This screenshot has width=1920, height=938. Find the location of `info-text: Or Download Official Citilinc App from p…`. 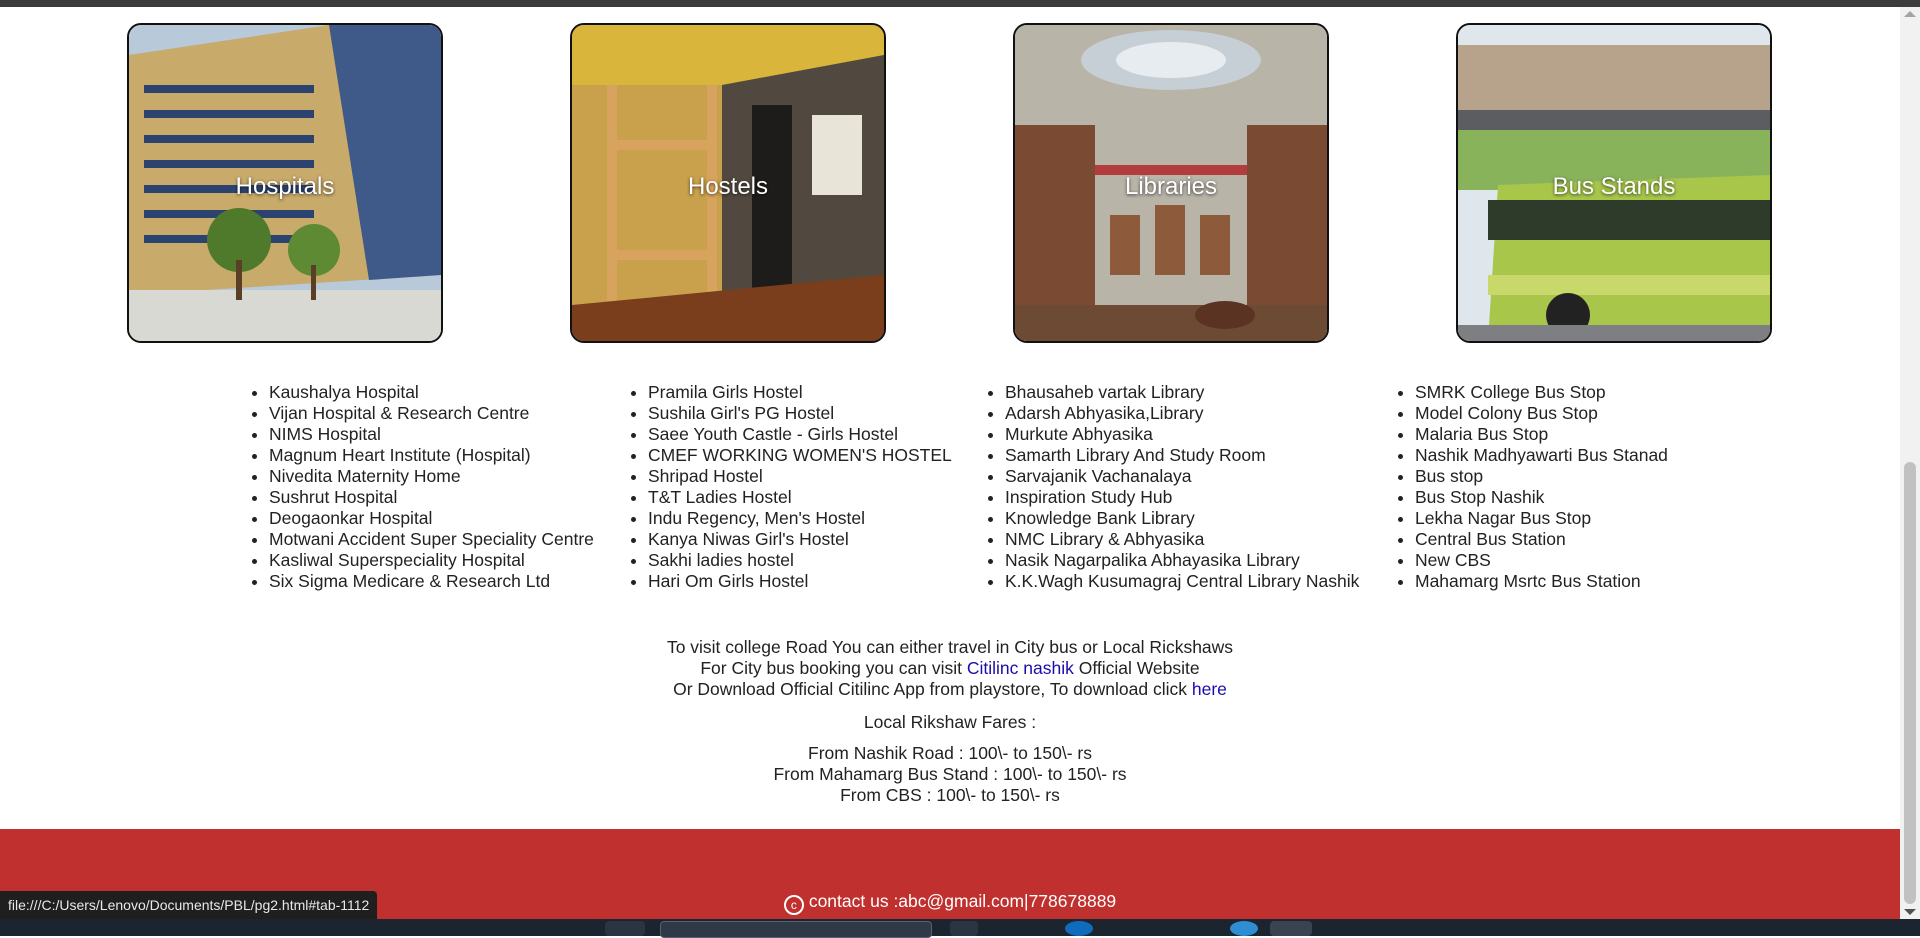

info-text: Or Download Official Citilinc App from p… is located at coordinates (932, 689).